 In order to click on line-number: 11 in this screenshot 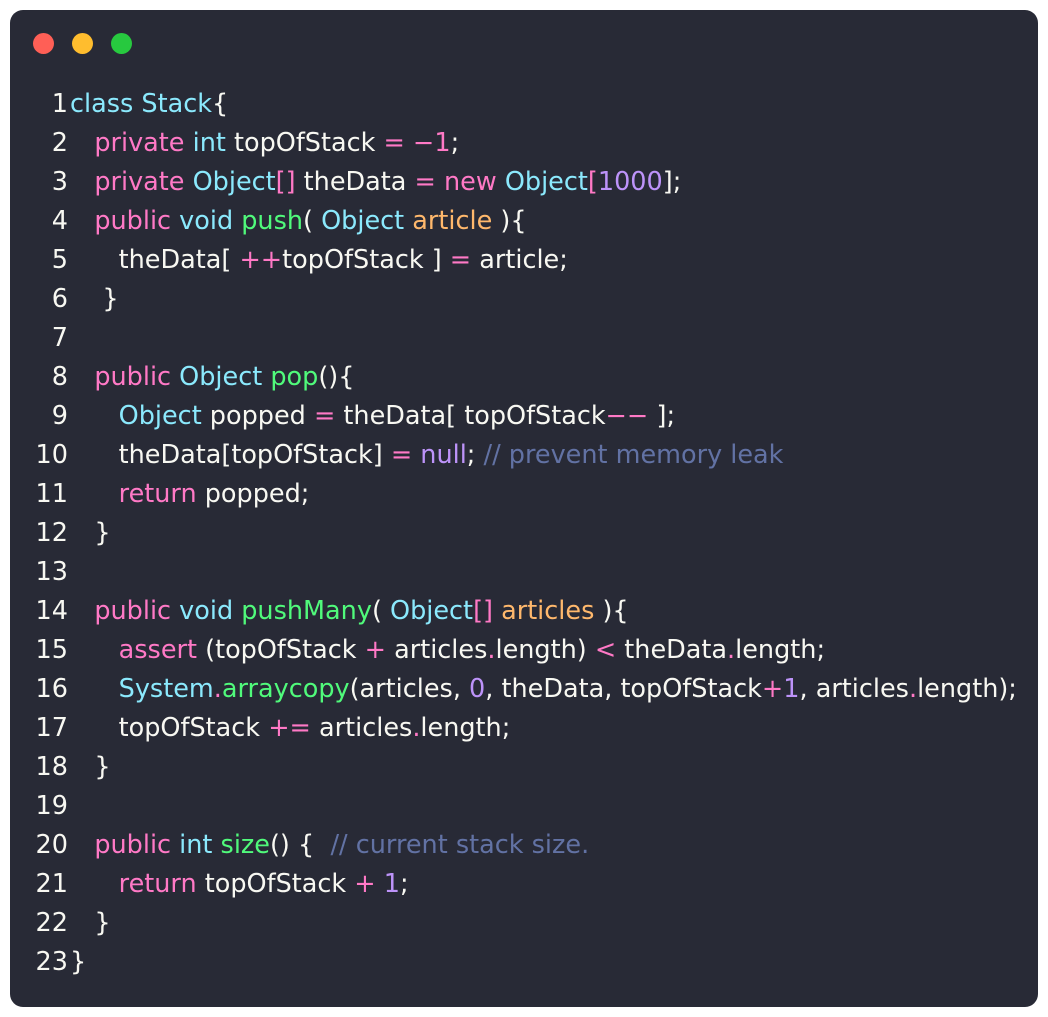, I will do `click(51, 494)`.